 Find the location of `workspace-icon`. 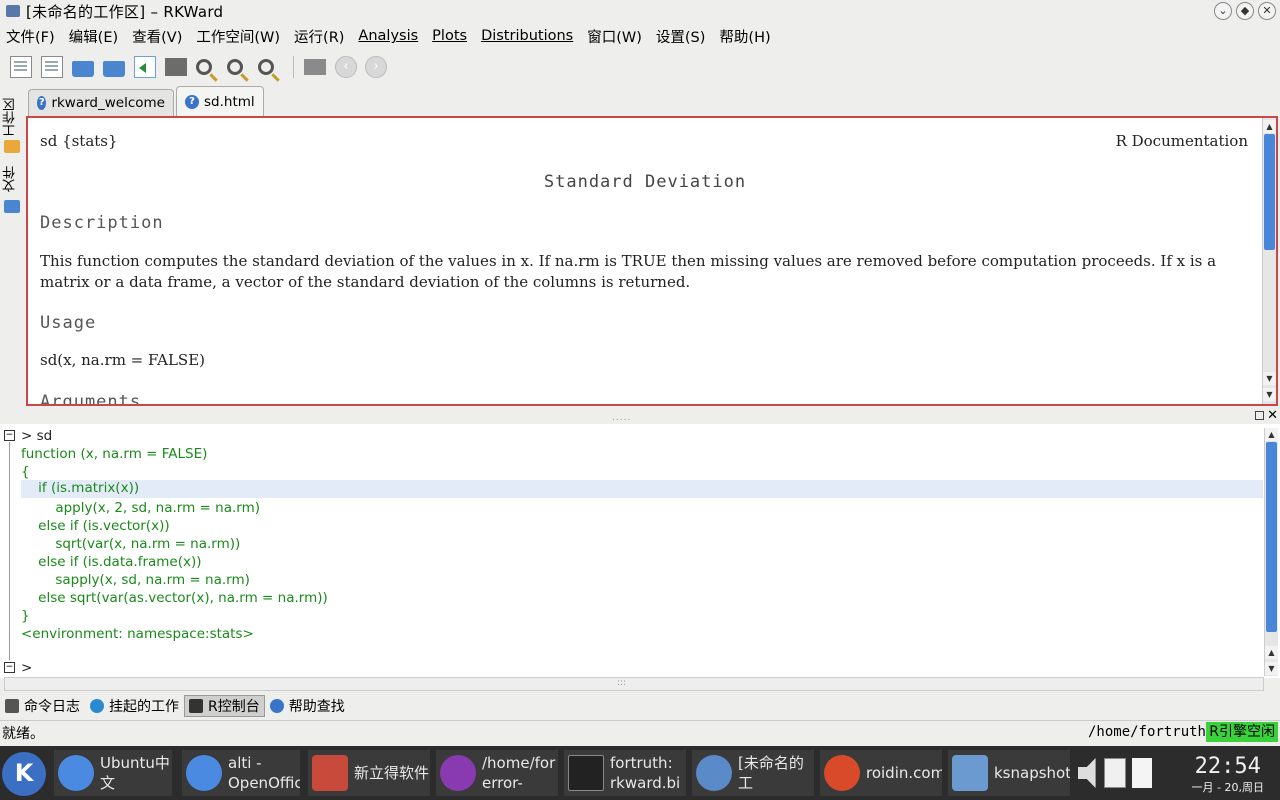

workspace-icon is located at coordinates (12, 146).